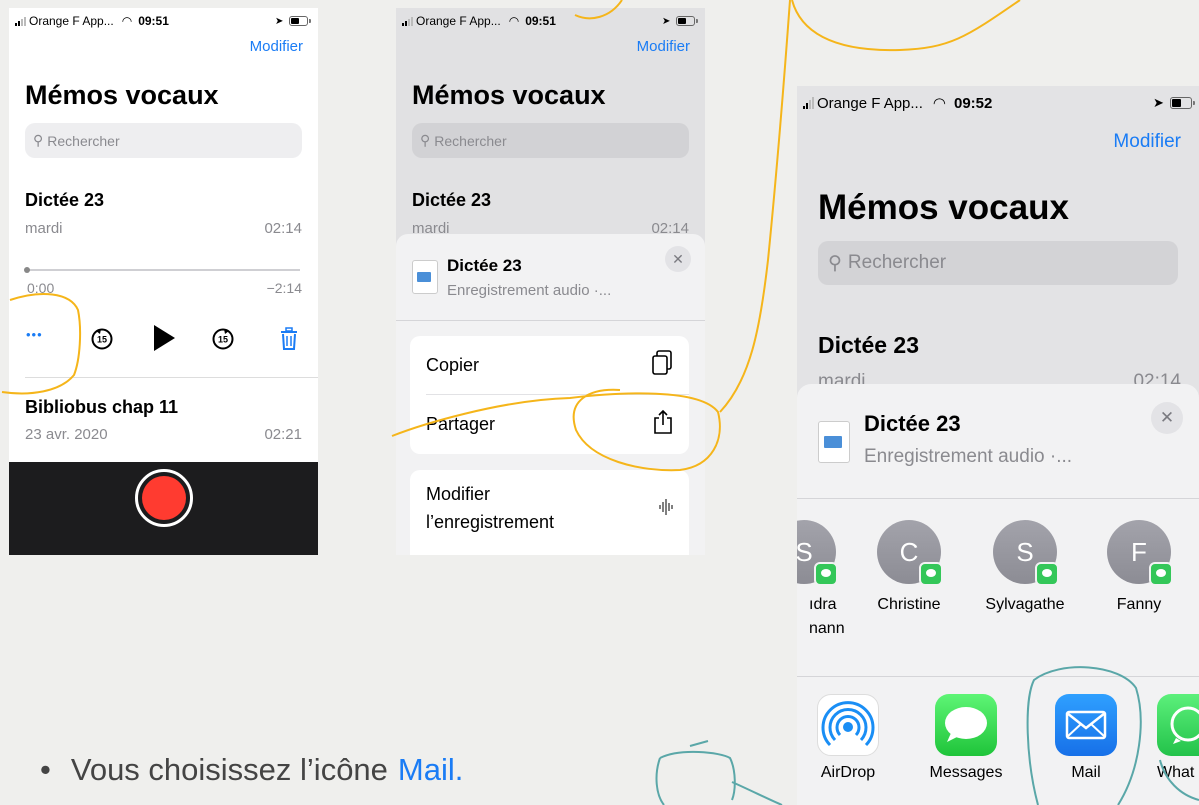  Describe the element at coordinates (663, 424) in the screenshot. I see `share-icon` at that location.